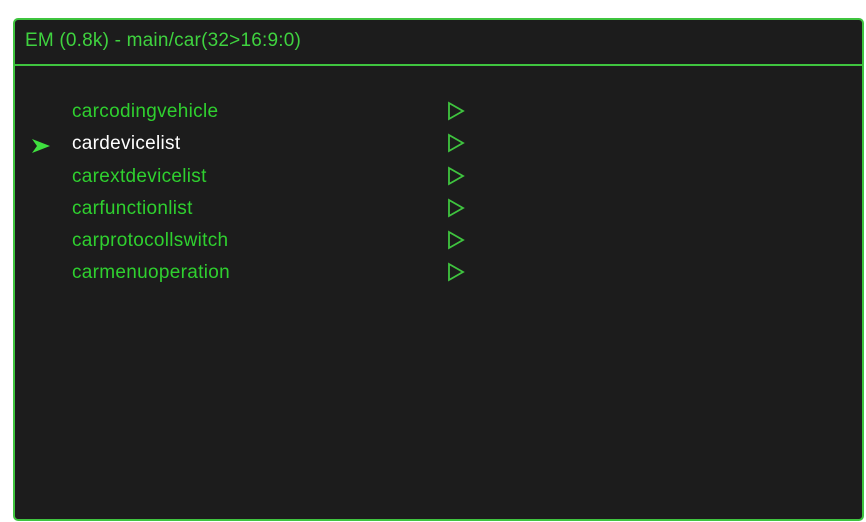  What do you see at coordinates (163, 40) in the screenshot?
I see `page-title: EM (0.8k) - main/car(32>16:9:0)` at bounding box center [163, 40].